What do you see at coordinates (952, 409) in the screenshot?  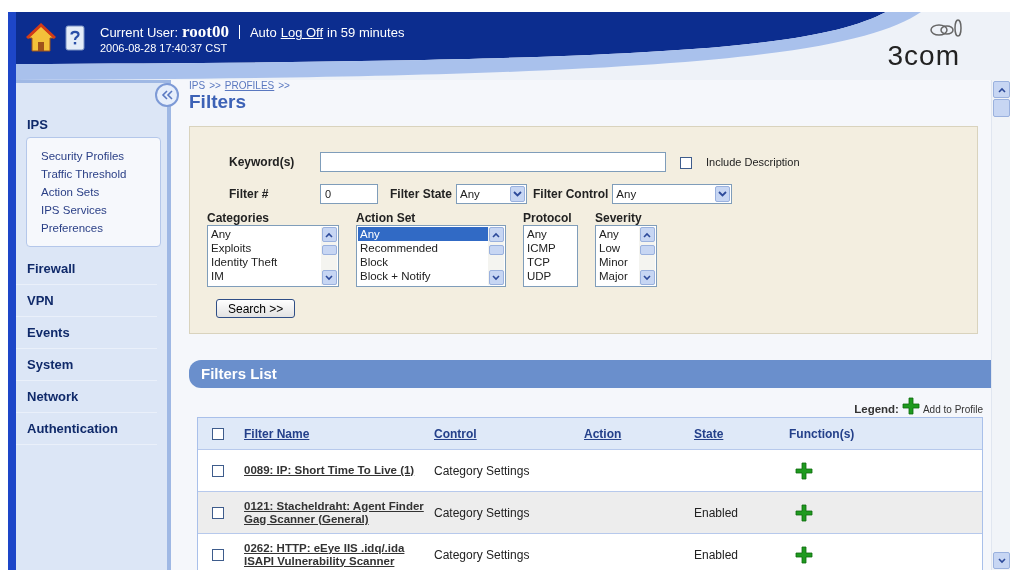 I see `legend-text: Add to Profile` at bounding box center [952, 409].